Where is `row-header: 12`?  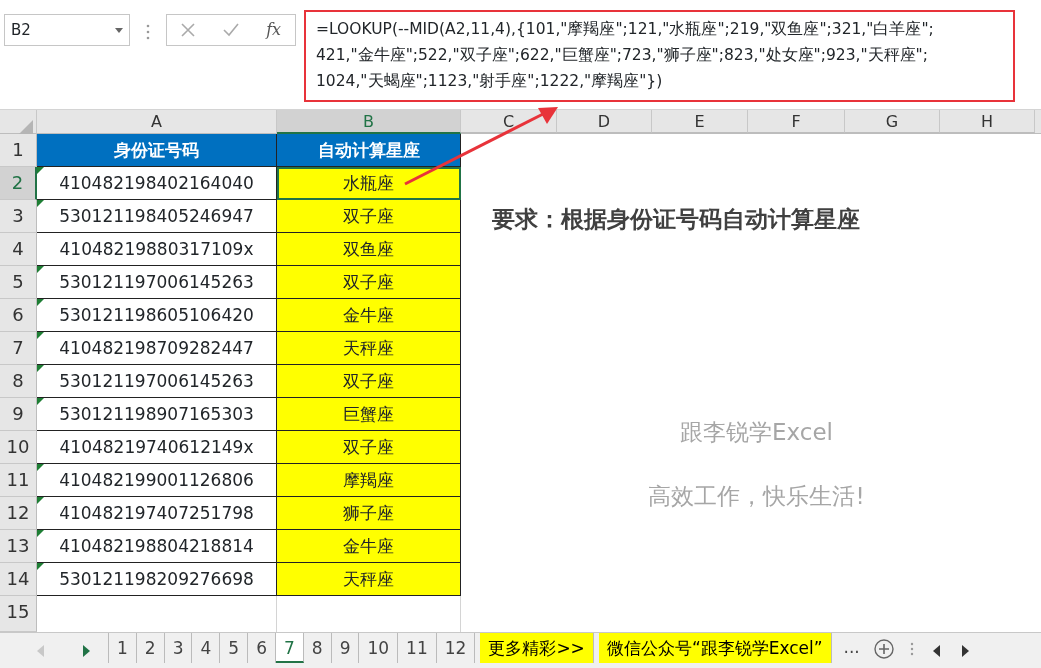 row-header: 12 is located at coordinates (18, 513).